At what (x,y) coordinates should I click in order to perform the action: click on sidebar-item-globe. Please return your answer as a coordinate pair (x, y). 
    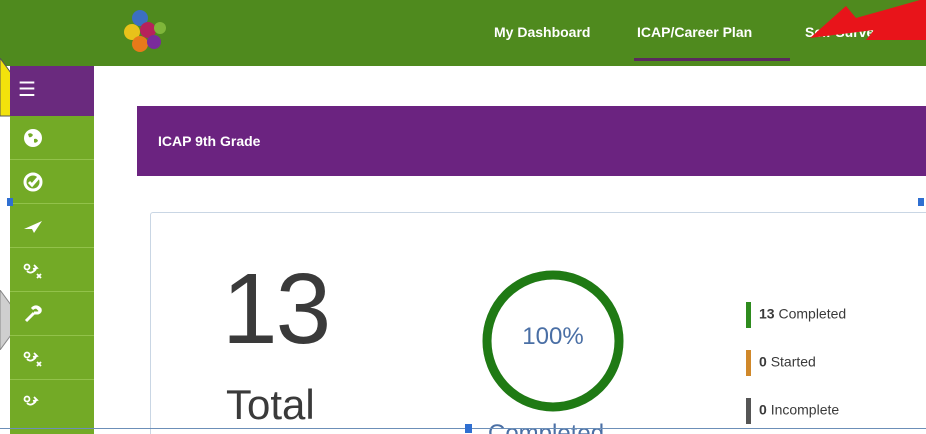
    Looking at the image, I should click on (52, 138).